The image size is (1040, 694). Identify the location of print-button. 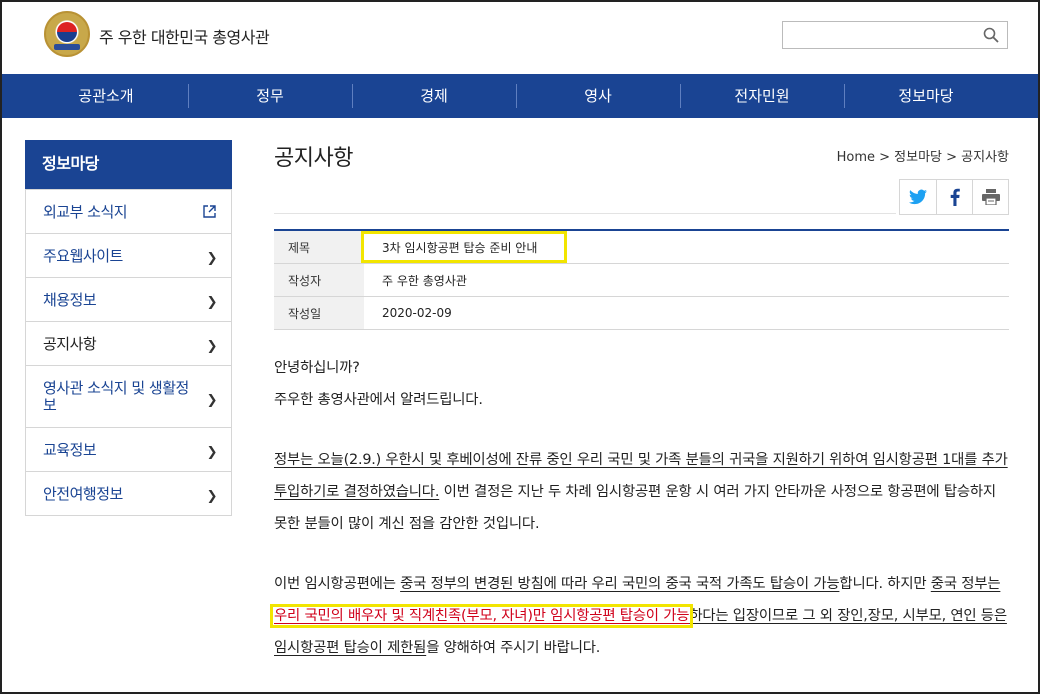
(990, 197).